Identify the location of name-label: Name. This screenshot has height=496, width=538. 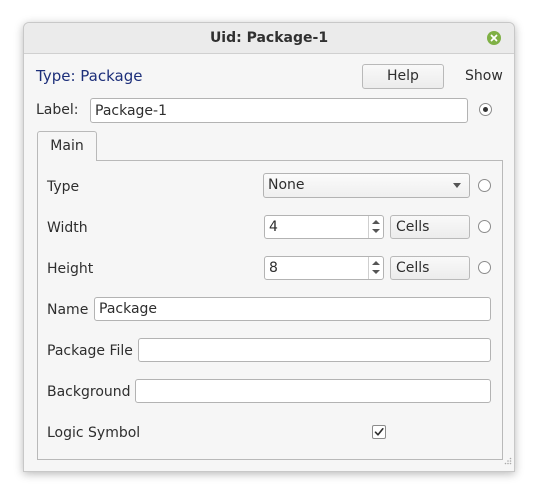
(68, 310).